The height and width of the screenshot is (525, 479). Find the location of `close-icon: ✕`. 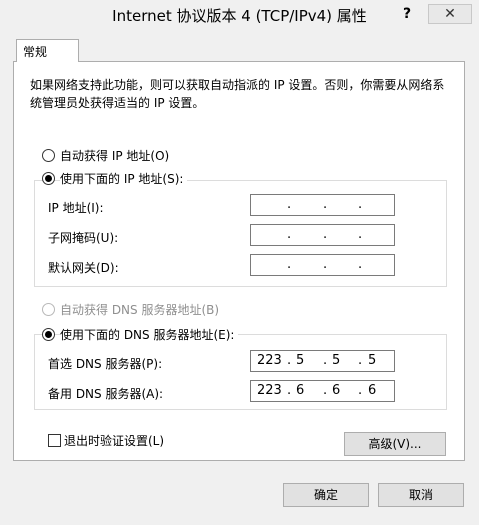

close-icon: ✕ is located at coordinates (450, 14).